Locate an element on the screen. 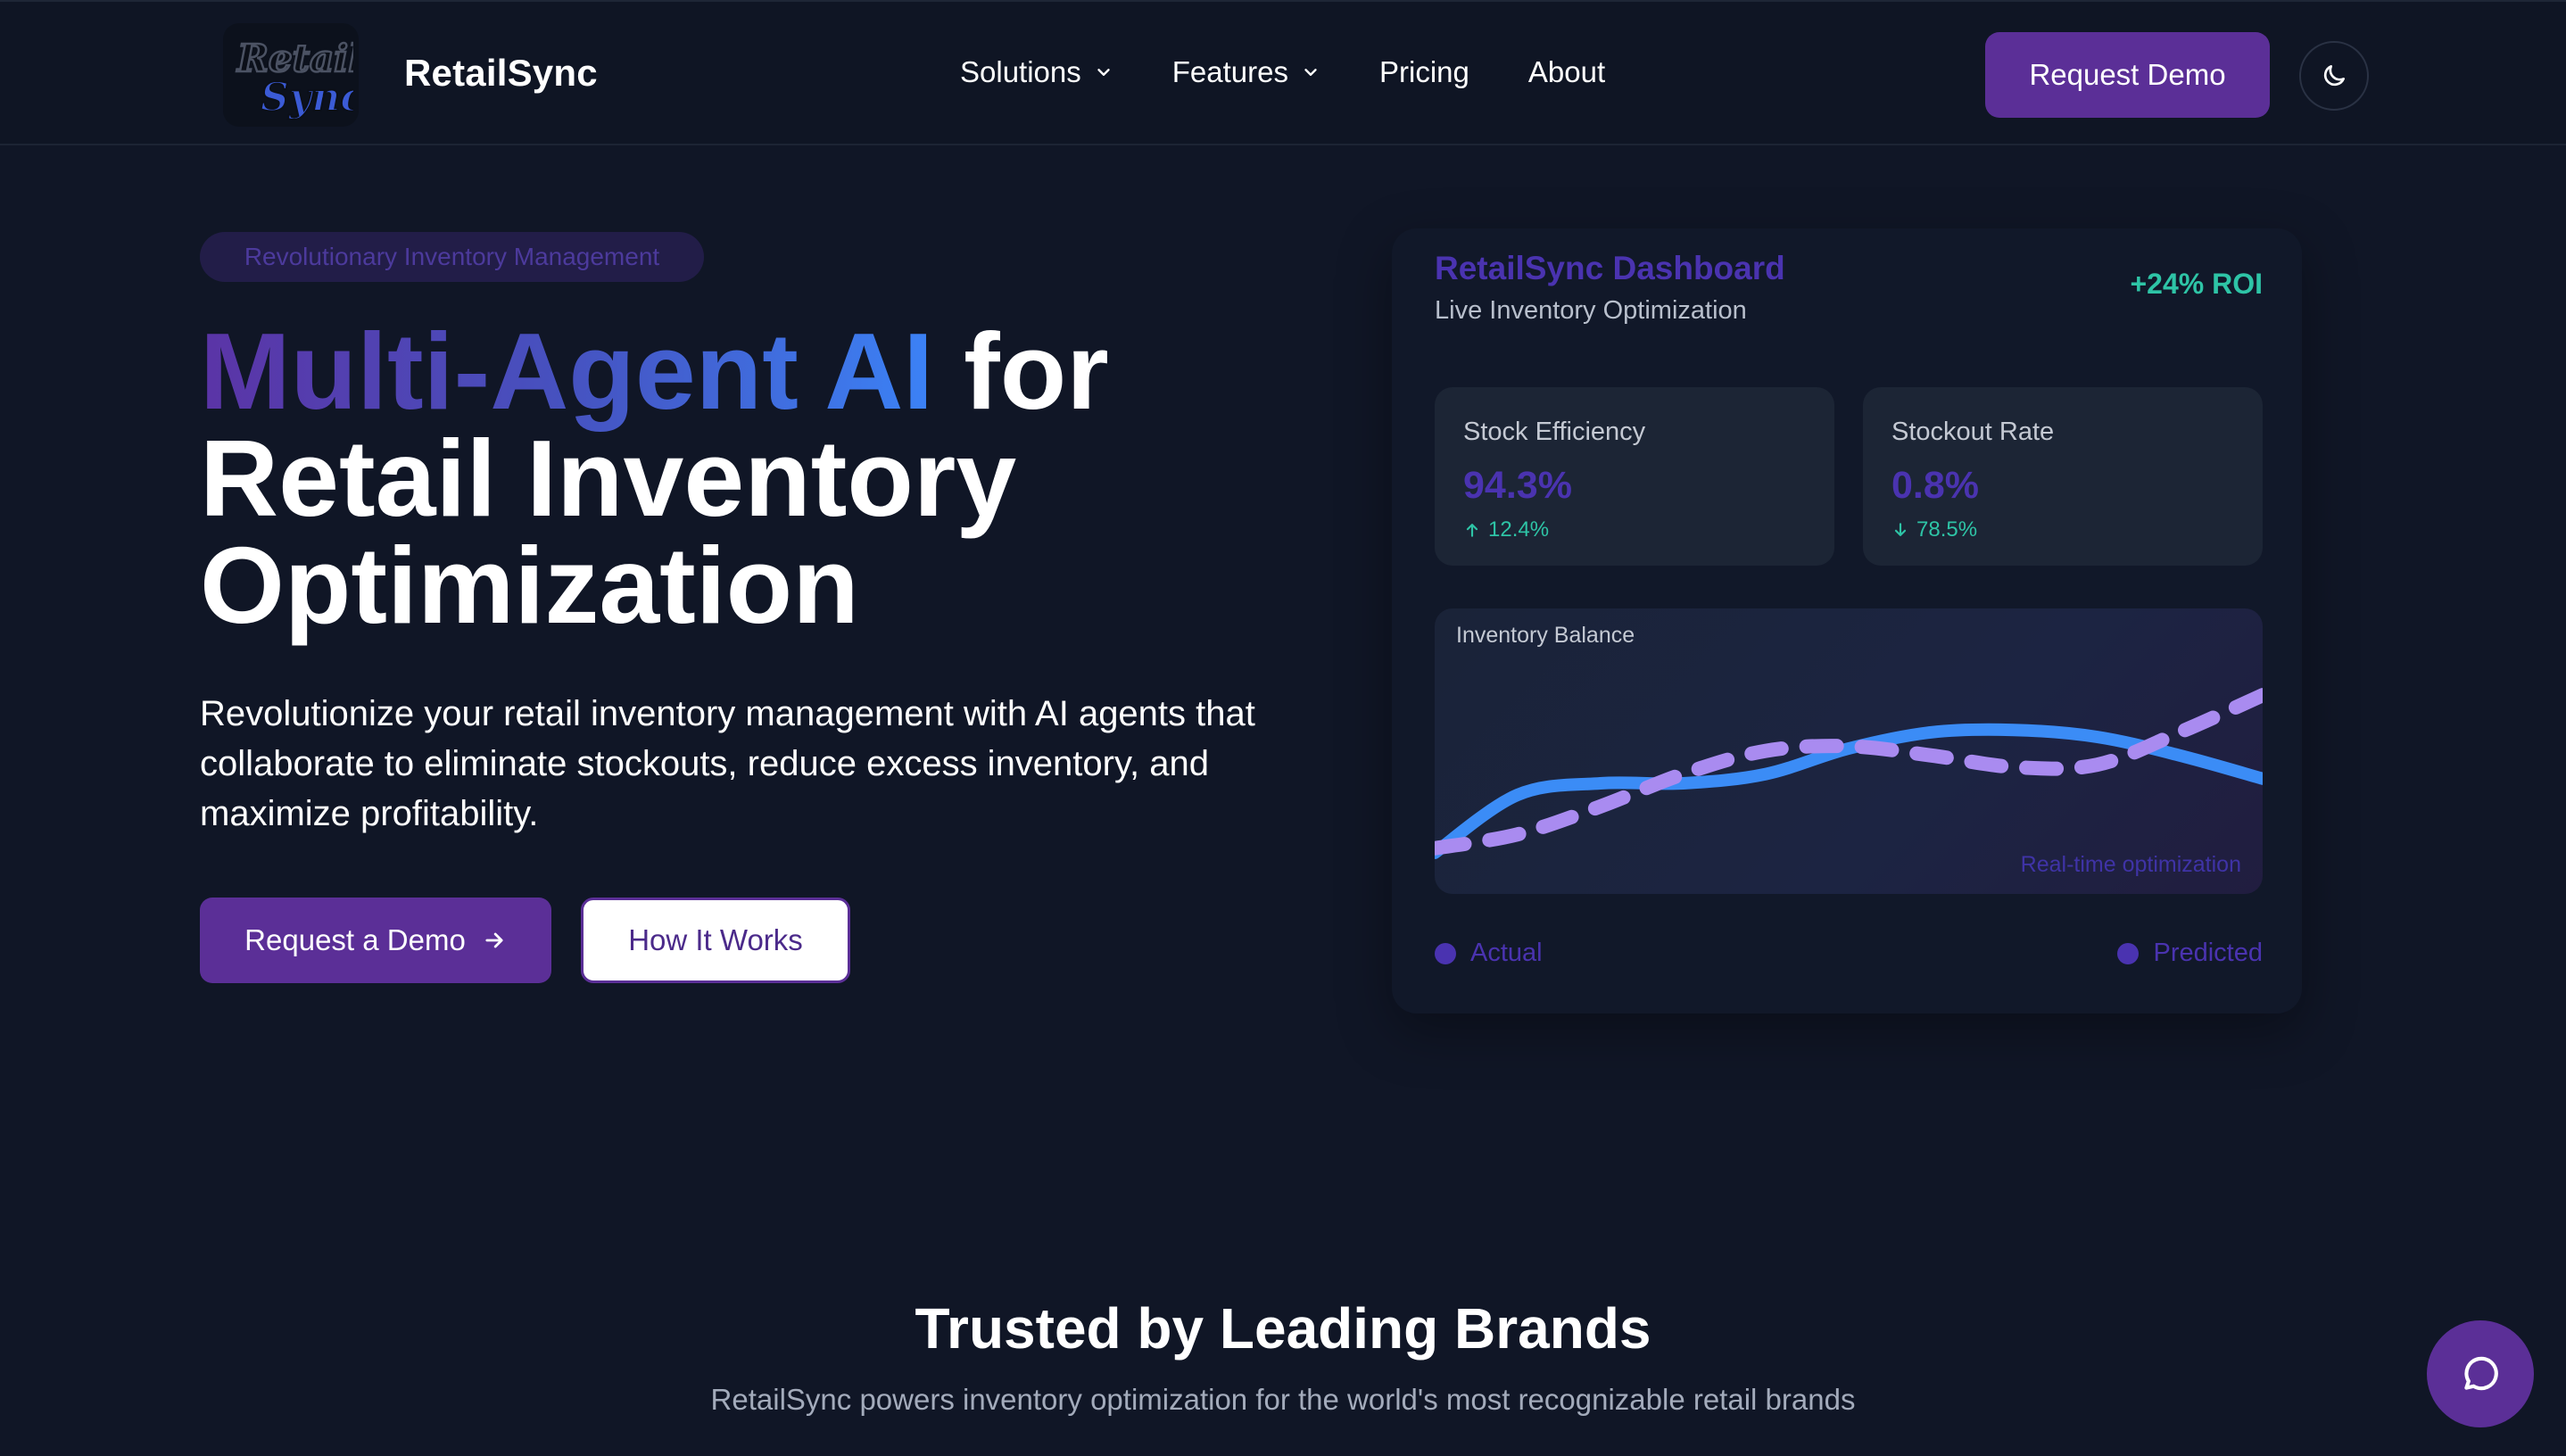  stat-card-stock-efficiency: Stock Efficiency 94.3% 12.4% is located at coordinates (1634, 477).